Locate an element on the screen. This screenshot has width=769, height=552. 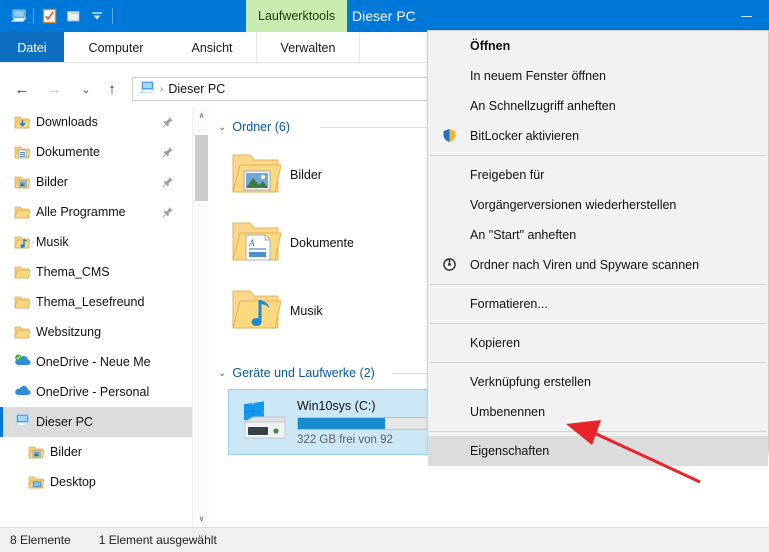
group-divider is located at coordinates (380, 127).